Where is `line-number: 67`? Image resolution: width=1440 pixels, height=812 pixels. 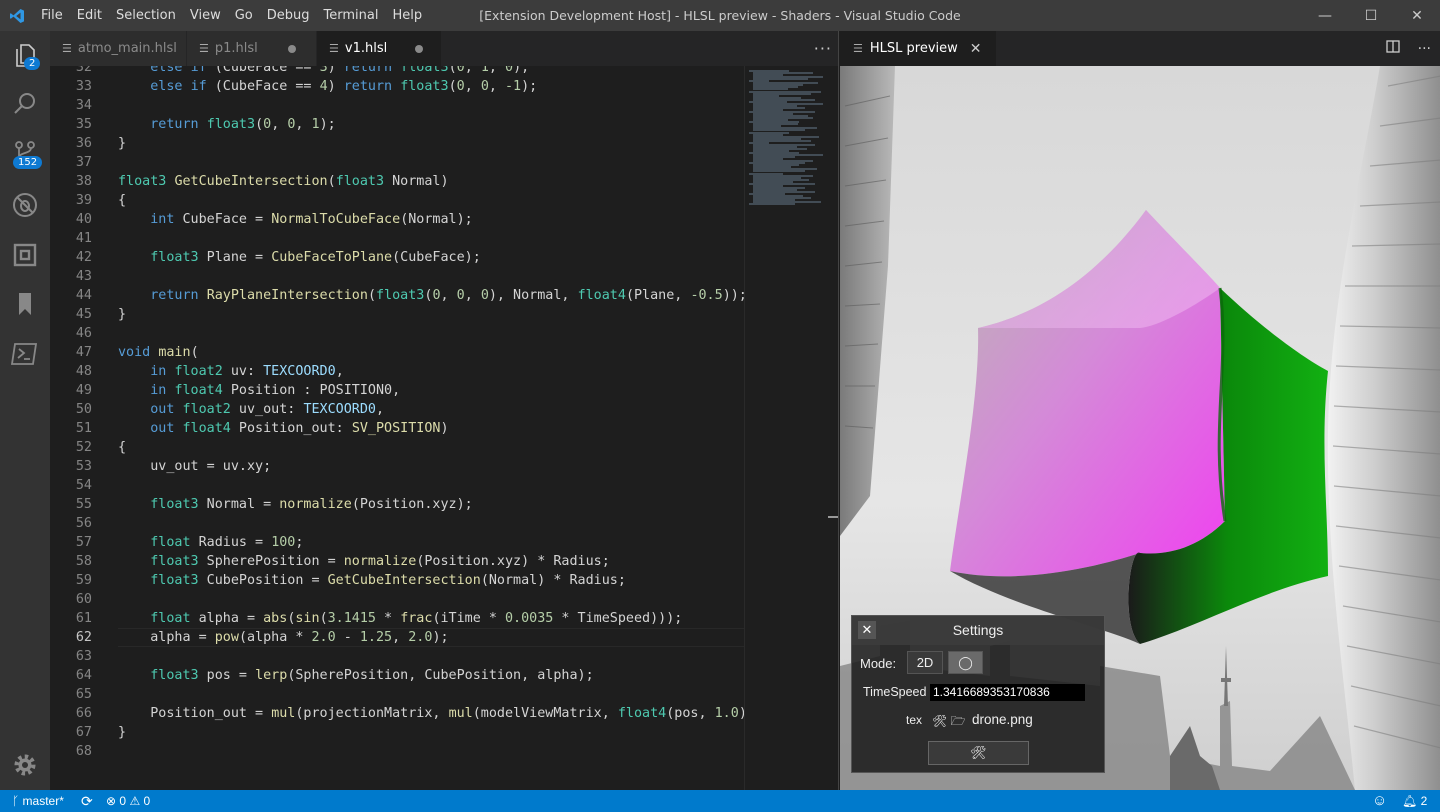
line-number: 67 is located at coordinates (83, 732).